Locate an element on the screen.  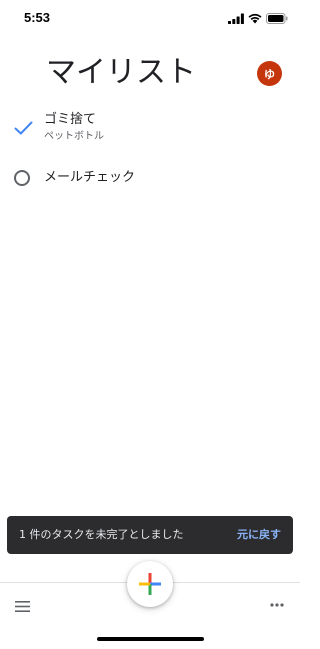
task-item: メールチェック is located at coordinates (150, 179).